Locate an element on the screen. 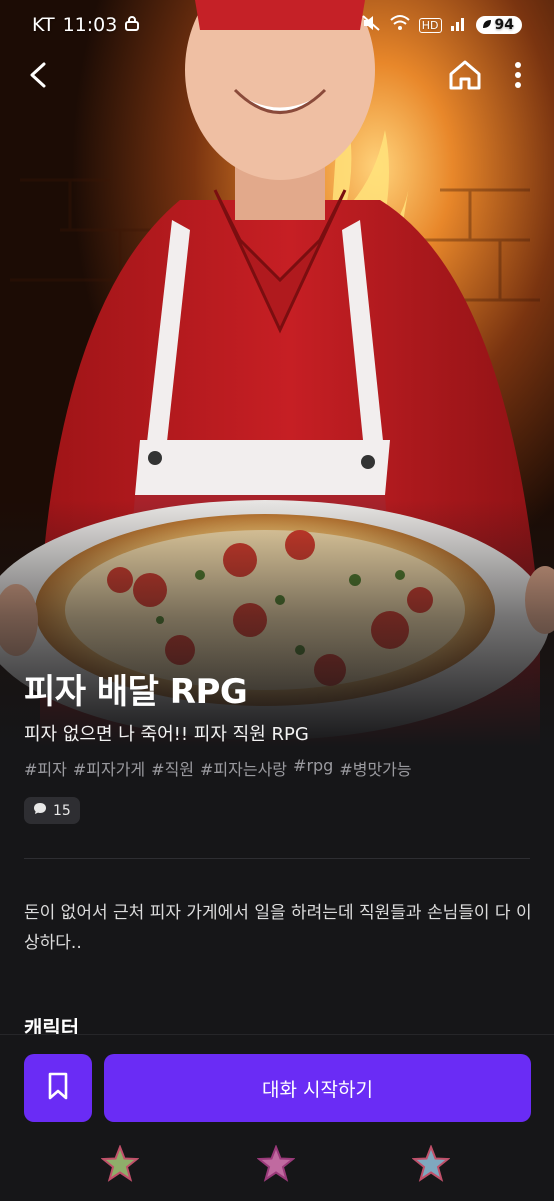 The height and width of the screenshot is (1201, 554). tag-item: #피자는사랑 is located at coordinates (243, 768).